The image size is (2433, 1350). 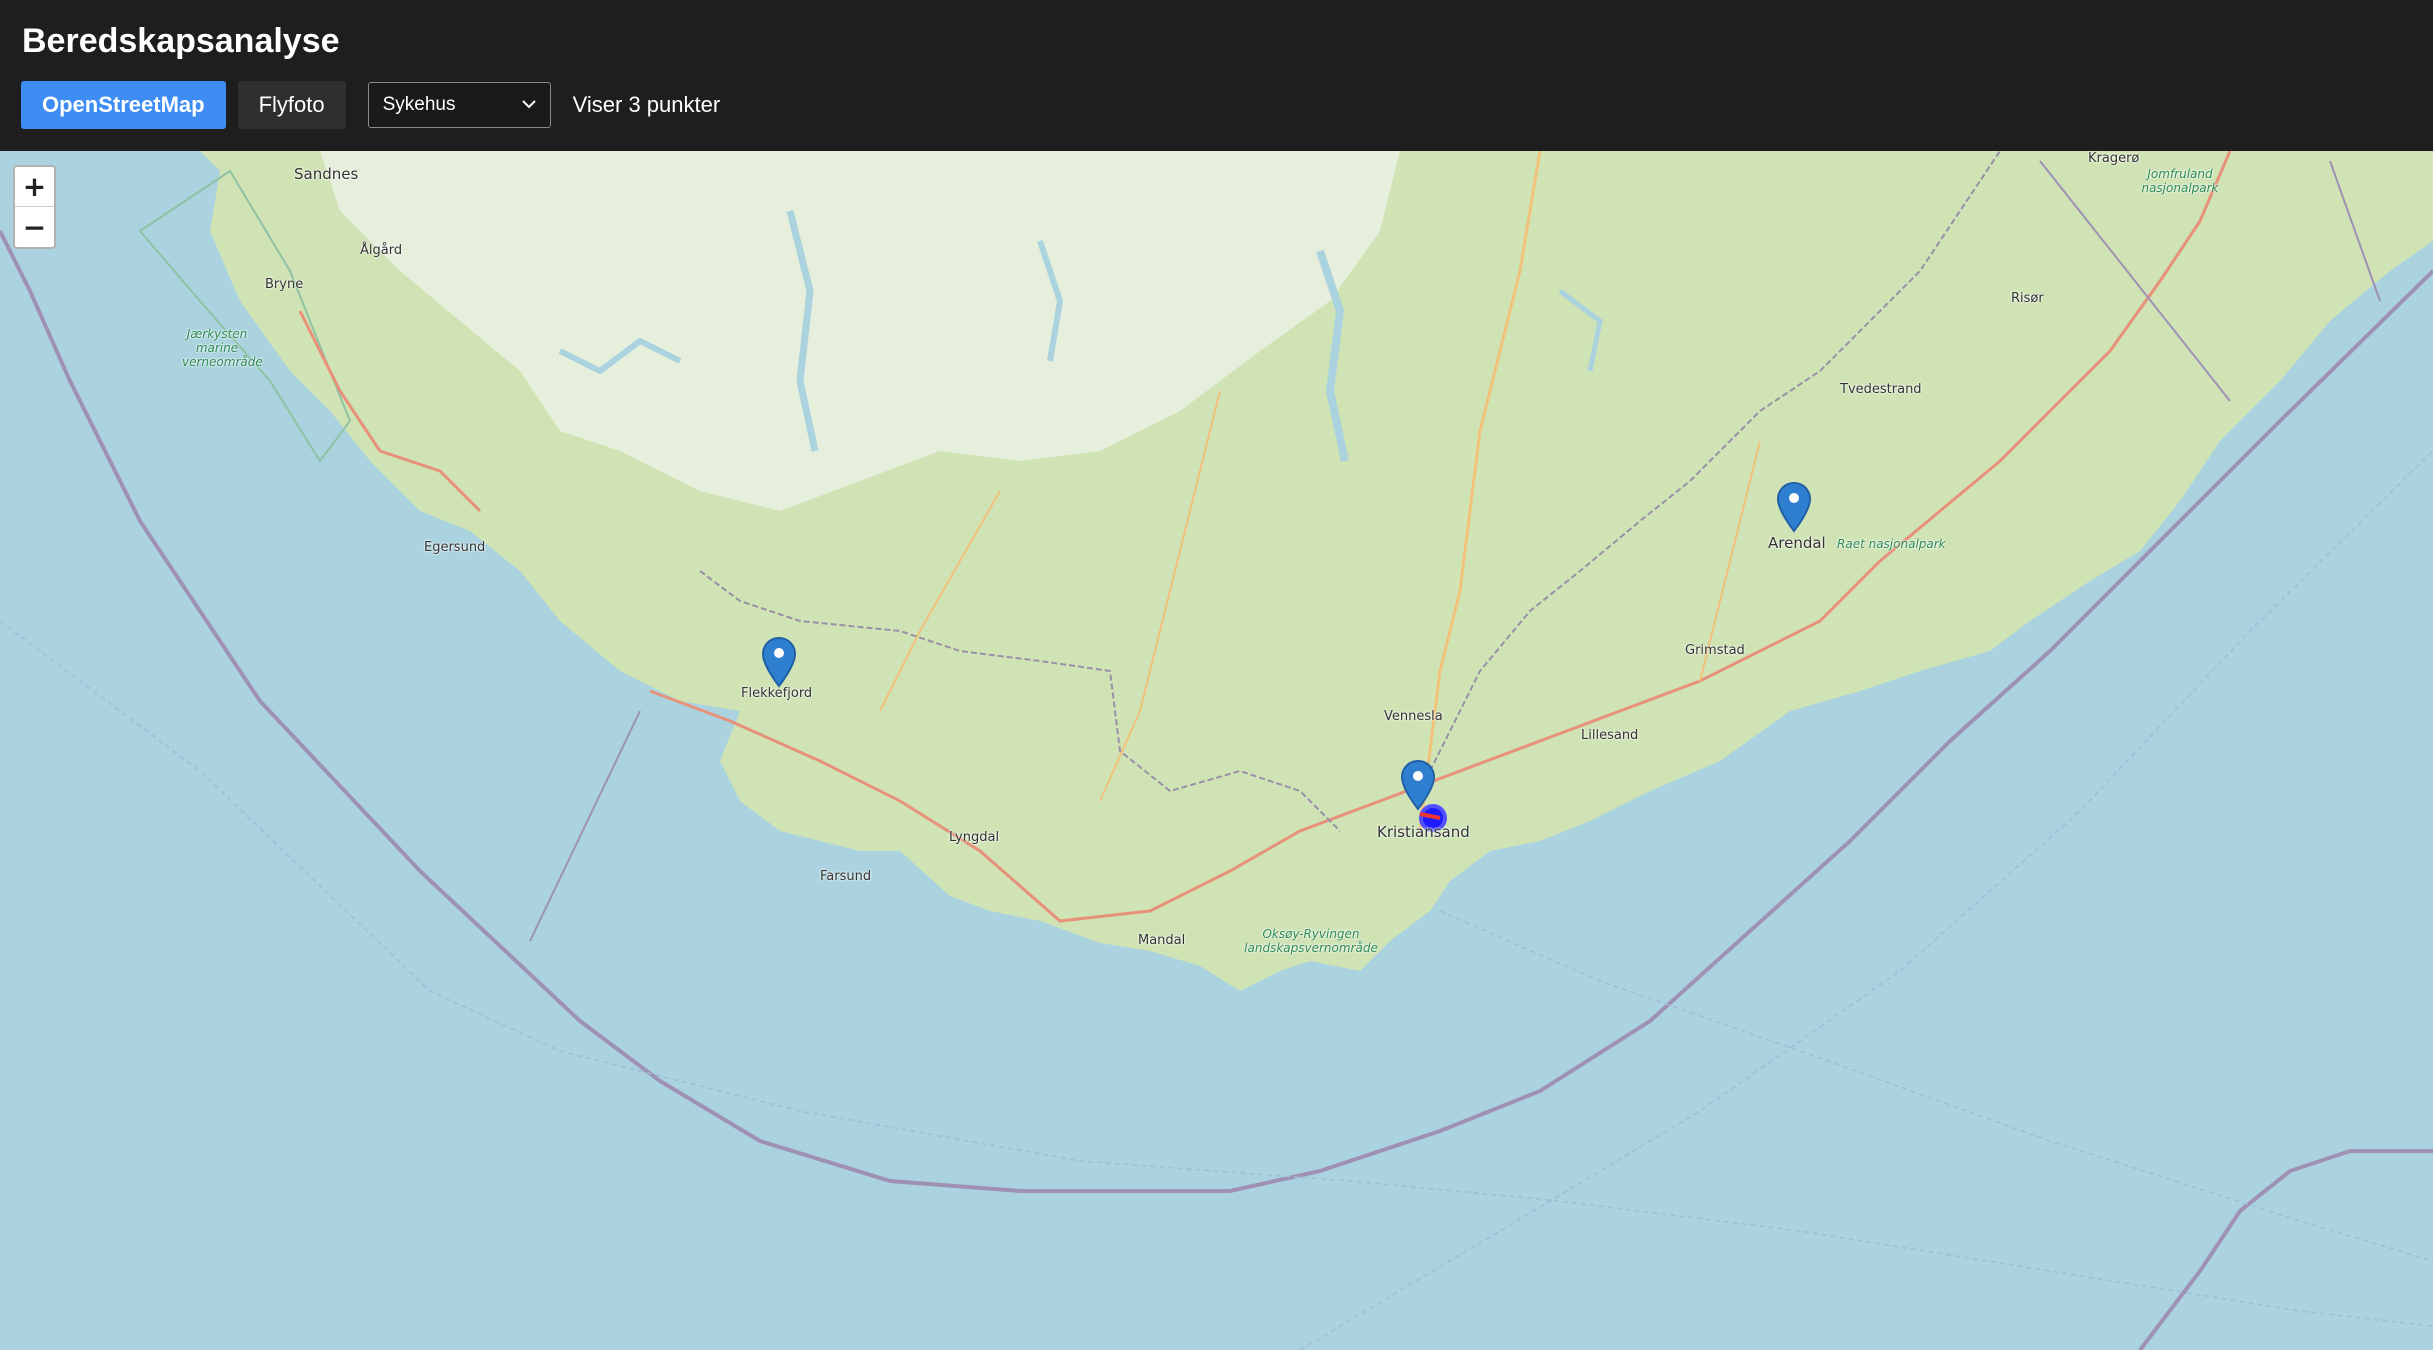 I want to click on place-label-arendal: Arendal, so click(x=1797, y=543).